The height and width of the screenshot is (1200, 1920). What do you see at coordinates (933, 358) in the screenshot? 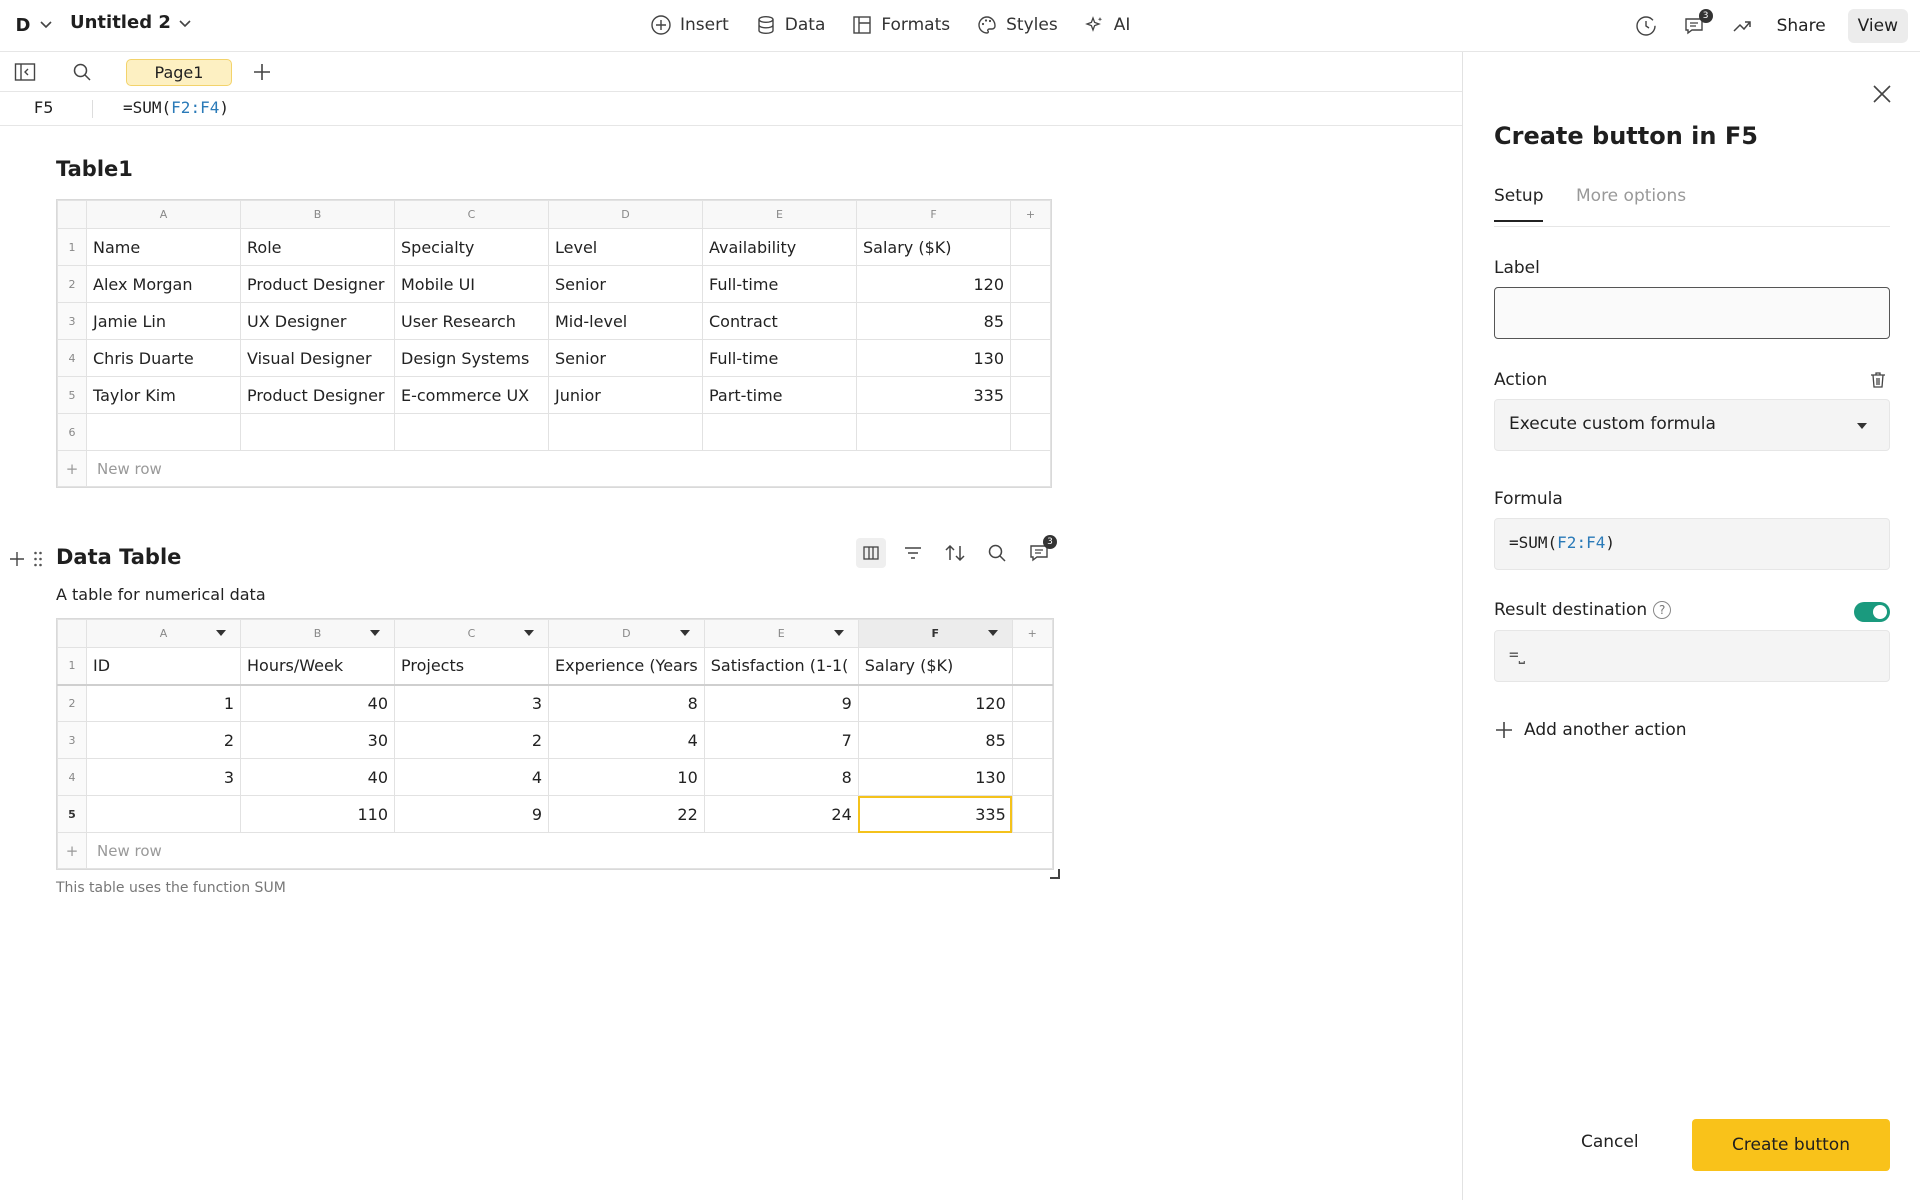
I see `table-cell: 130` at bounding box center [933, 358].